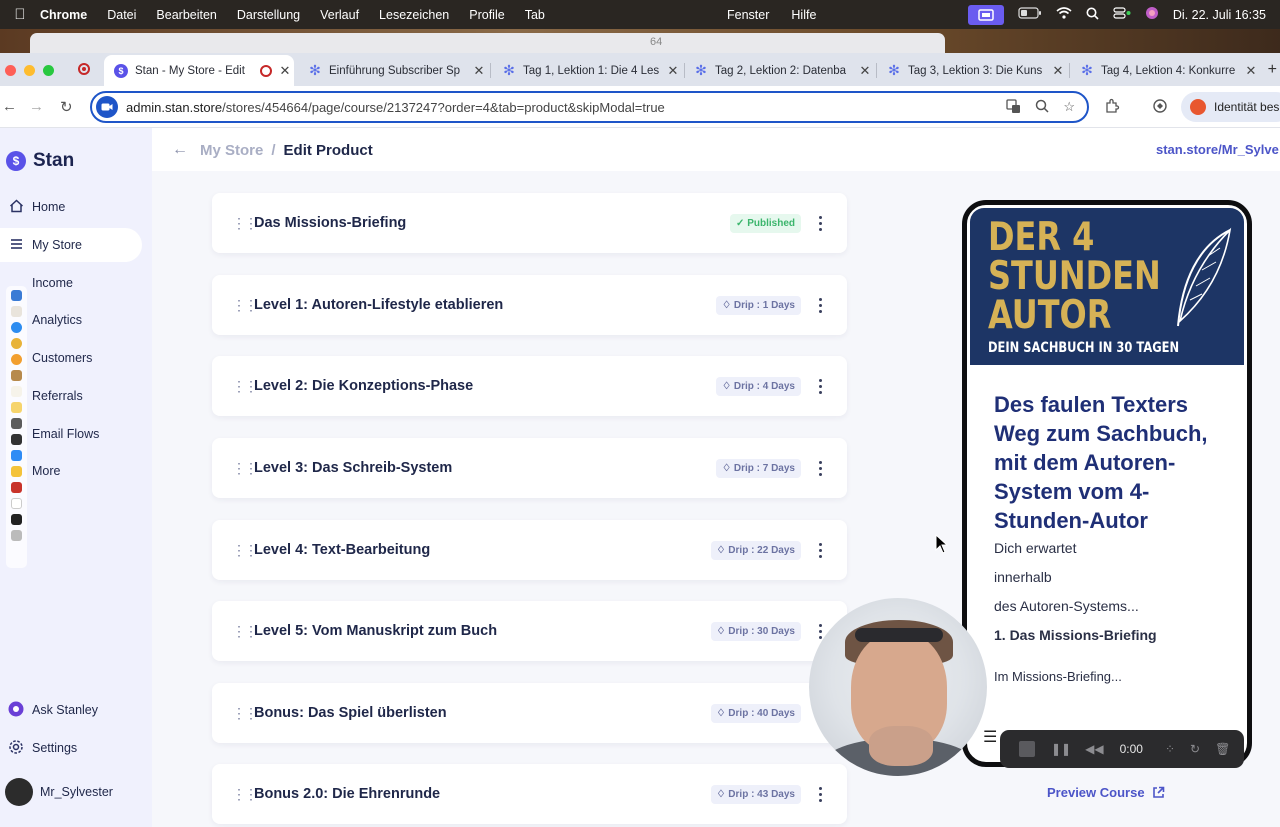 This screenshot has height=827, width=1280. Describe the element at coordinates (66, 107) in the screenshot. I see `reload-icon: ↻` at that location.